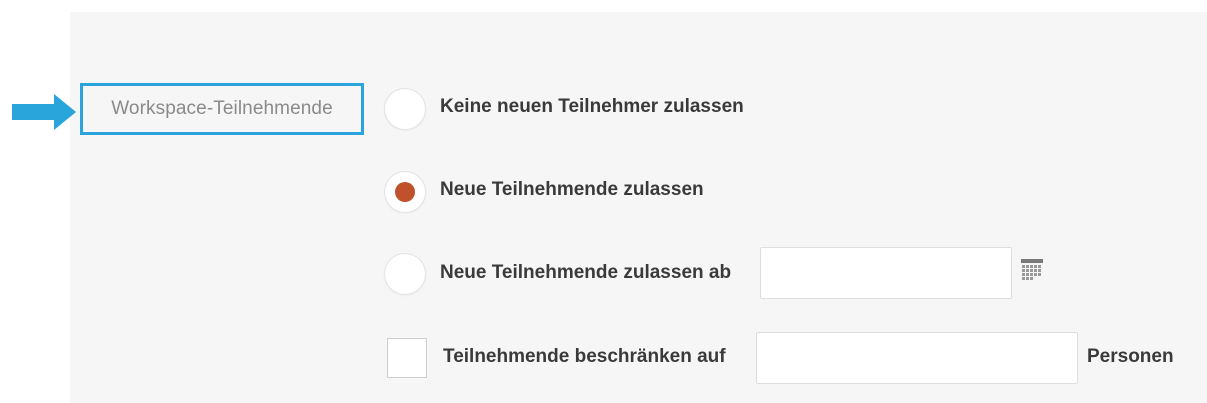 The height and width of the screenshot is (403, 1207). What do you see at coordinates (1130, 356) in the screenshot?
I see `unit-label: Personen` at bounding box center [1130, 356].